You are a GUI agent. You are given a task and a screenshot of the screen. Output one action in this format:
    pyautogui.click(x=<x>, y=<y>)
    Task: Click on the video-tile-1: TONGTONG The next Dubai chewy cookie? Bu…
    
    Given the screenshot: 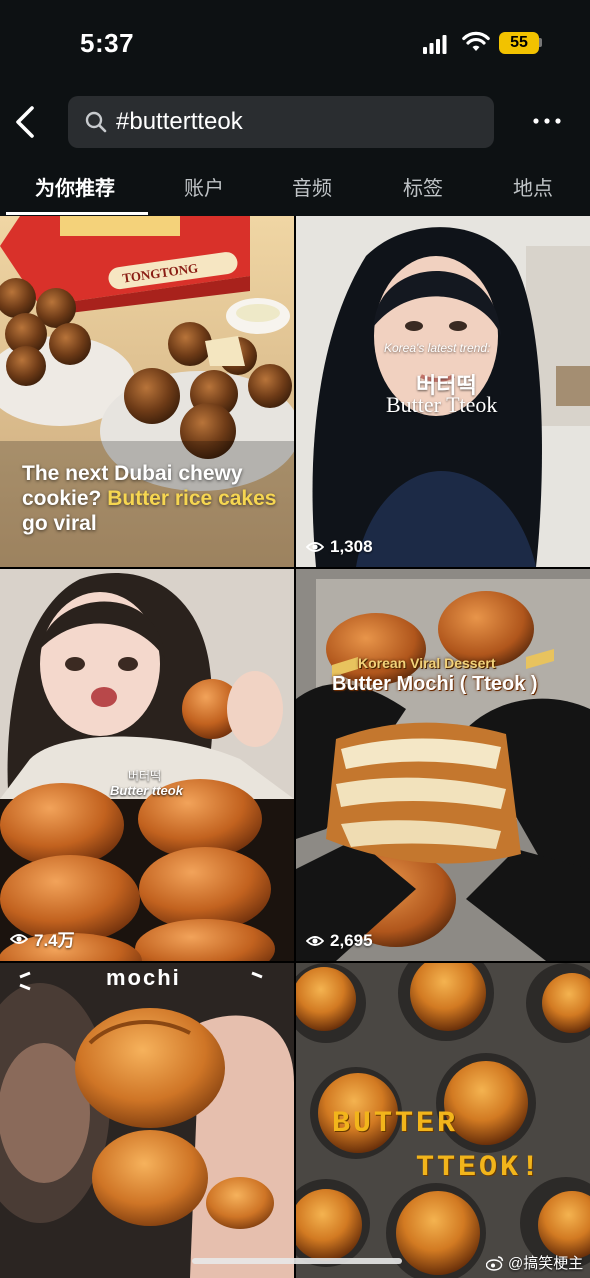 What is the action you would take?
    pyautogui.click(x=147, y=391)
    